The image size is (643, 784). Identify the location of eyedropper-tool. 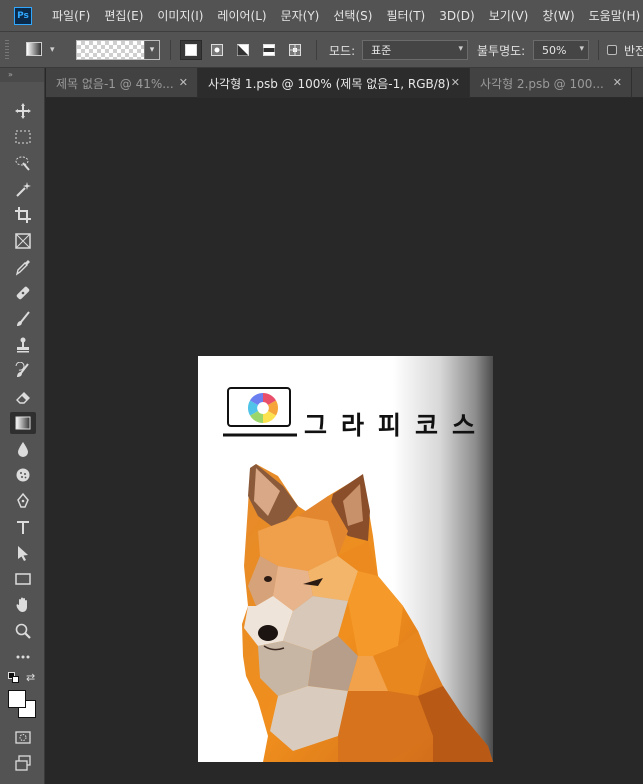
(23, 267).